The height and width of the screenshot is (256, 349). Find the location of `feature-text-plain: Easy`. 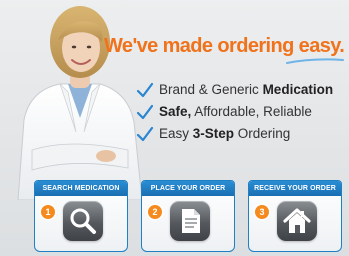

feature-text-plain: Easy is located at coordinates (176, 133).